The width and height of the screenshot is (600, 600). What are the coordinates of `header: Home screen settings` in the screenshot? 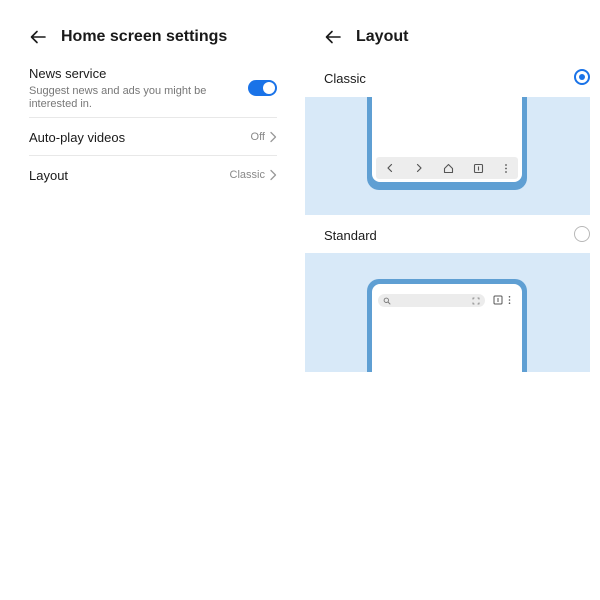 It's located at (150, 37).